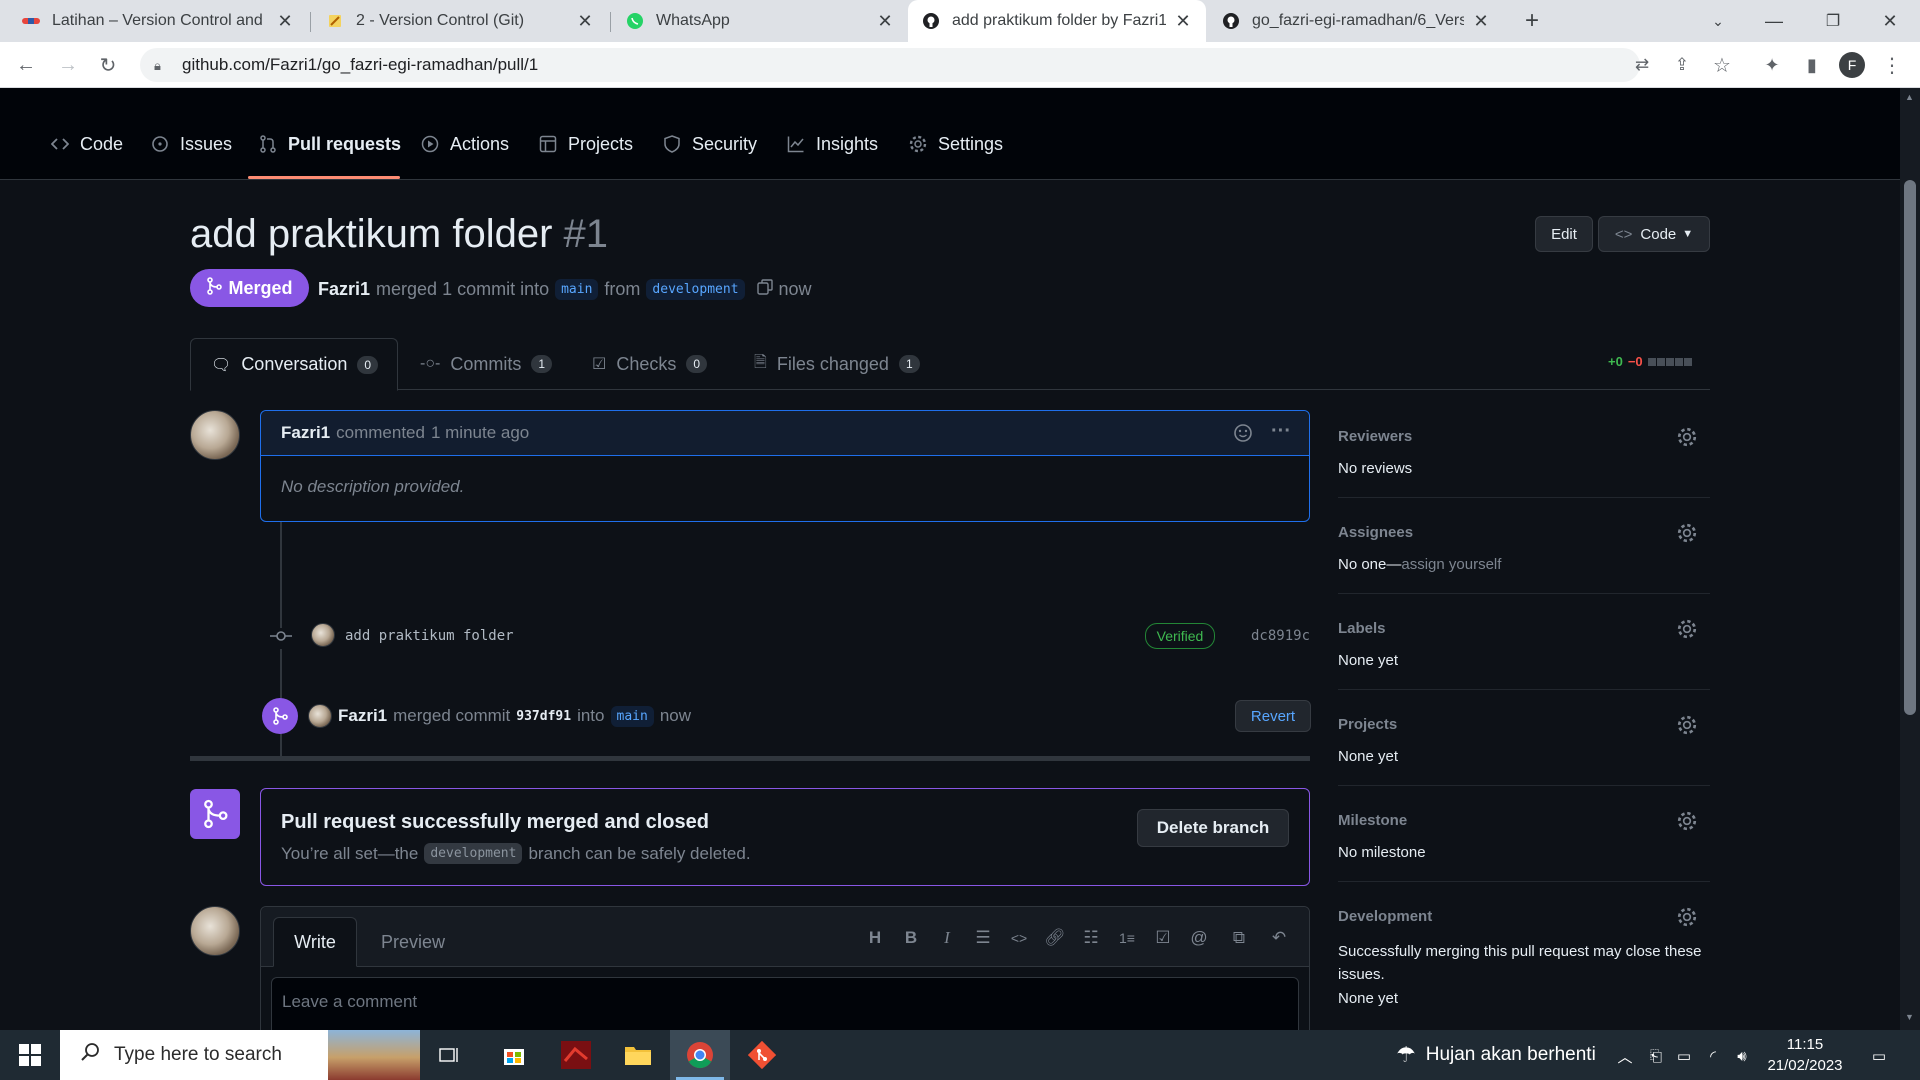  I want to click on link-icon: 🔗︎, so click(1055, 938).